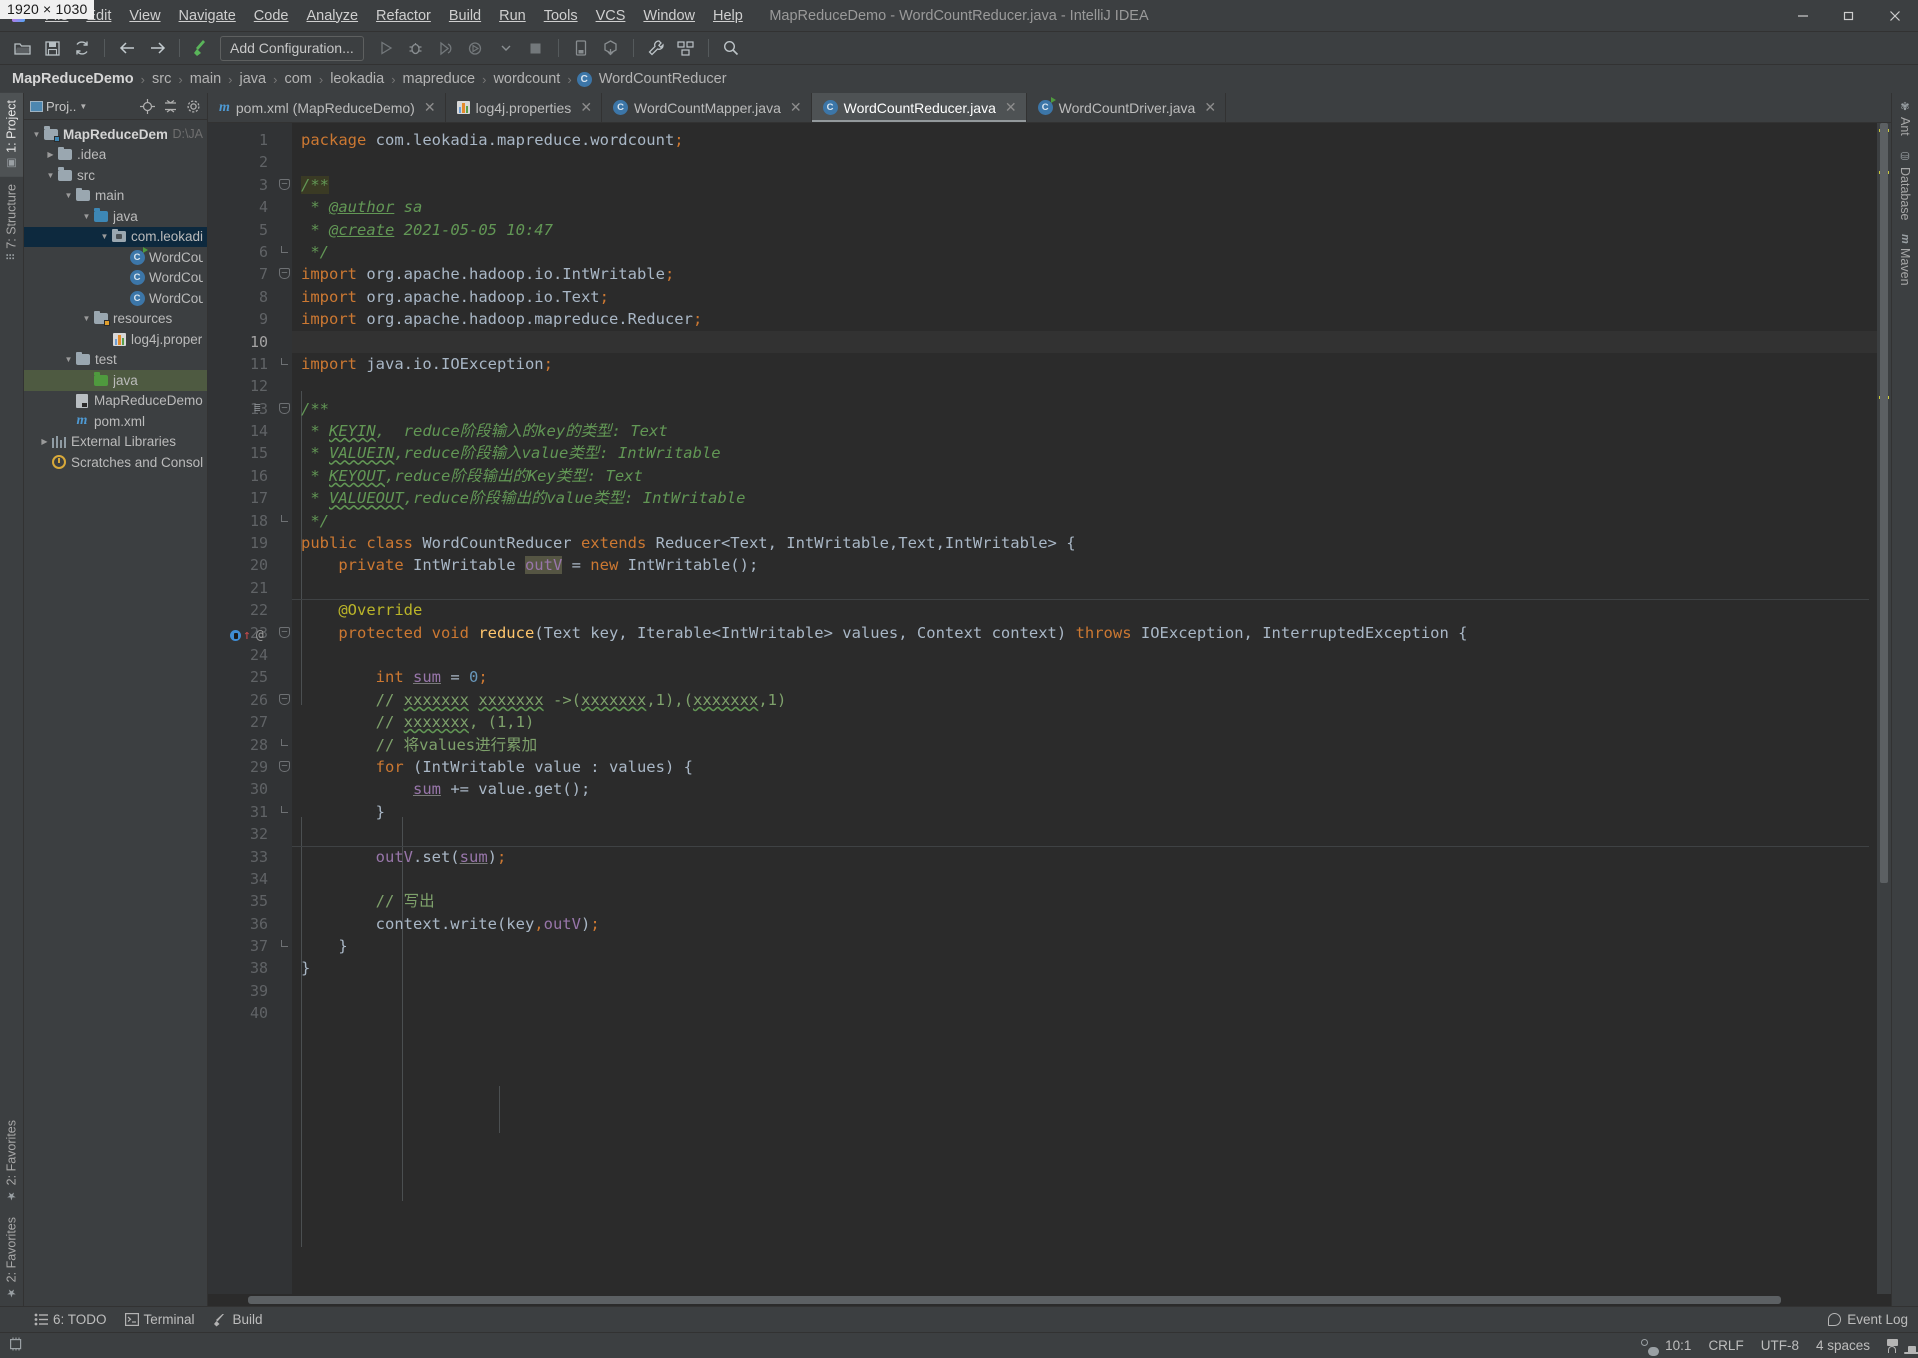 This screenshot has width=1918, height=1358. What do you see at coordinates (115, 257) in the screenshot?
I see `tree-row-class-1: C WordCou` at bounding box center [115, 257].